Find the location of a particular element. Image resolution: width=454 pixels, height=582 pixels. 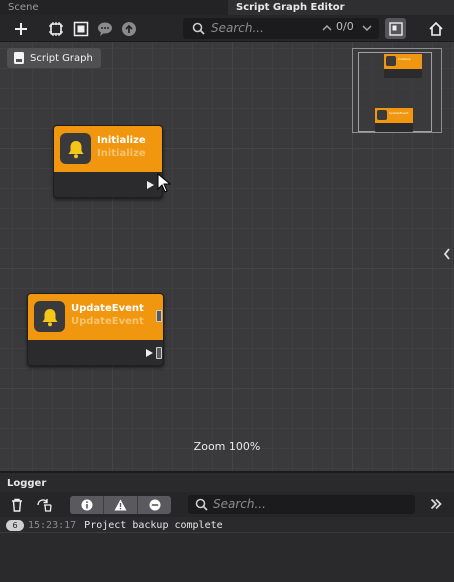

search-prev-icon is located at coordinates (327, 28).